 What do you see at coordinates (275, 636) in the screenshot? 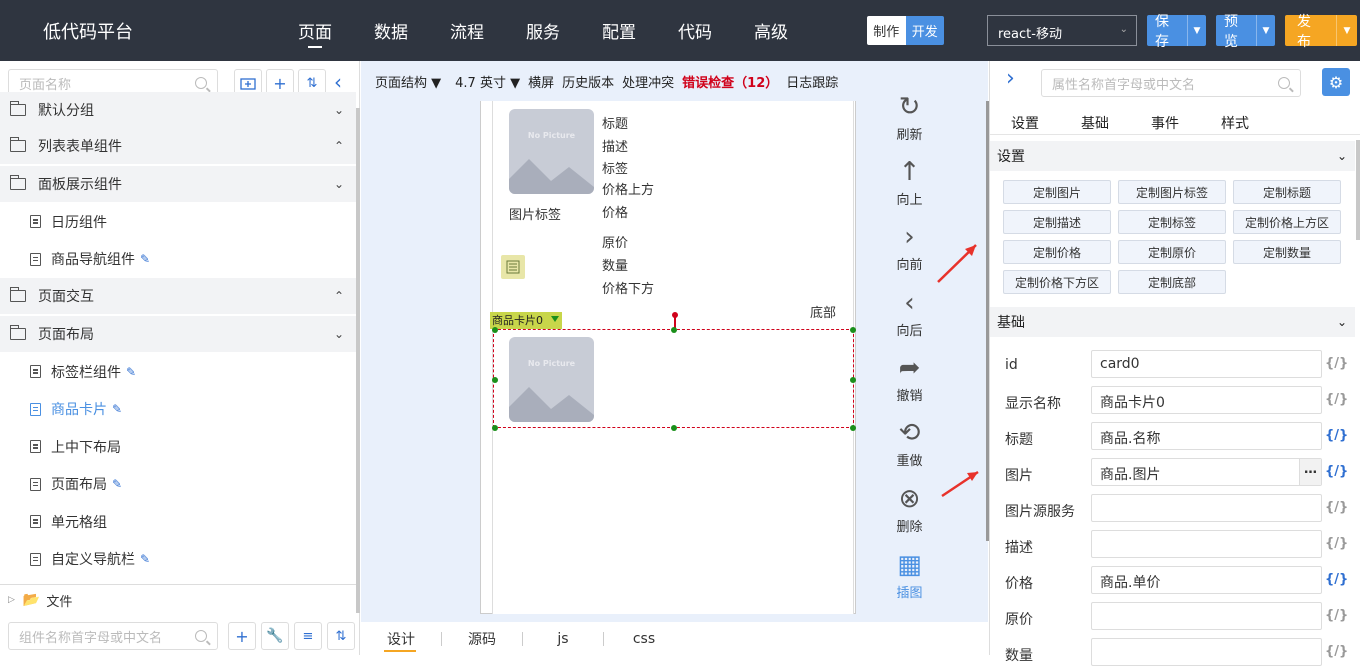
I see `wrench-button: 🔧` at bounding box center [275, 636].